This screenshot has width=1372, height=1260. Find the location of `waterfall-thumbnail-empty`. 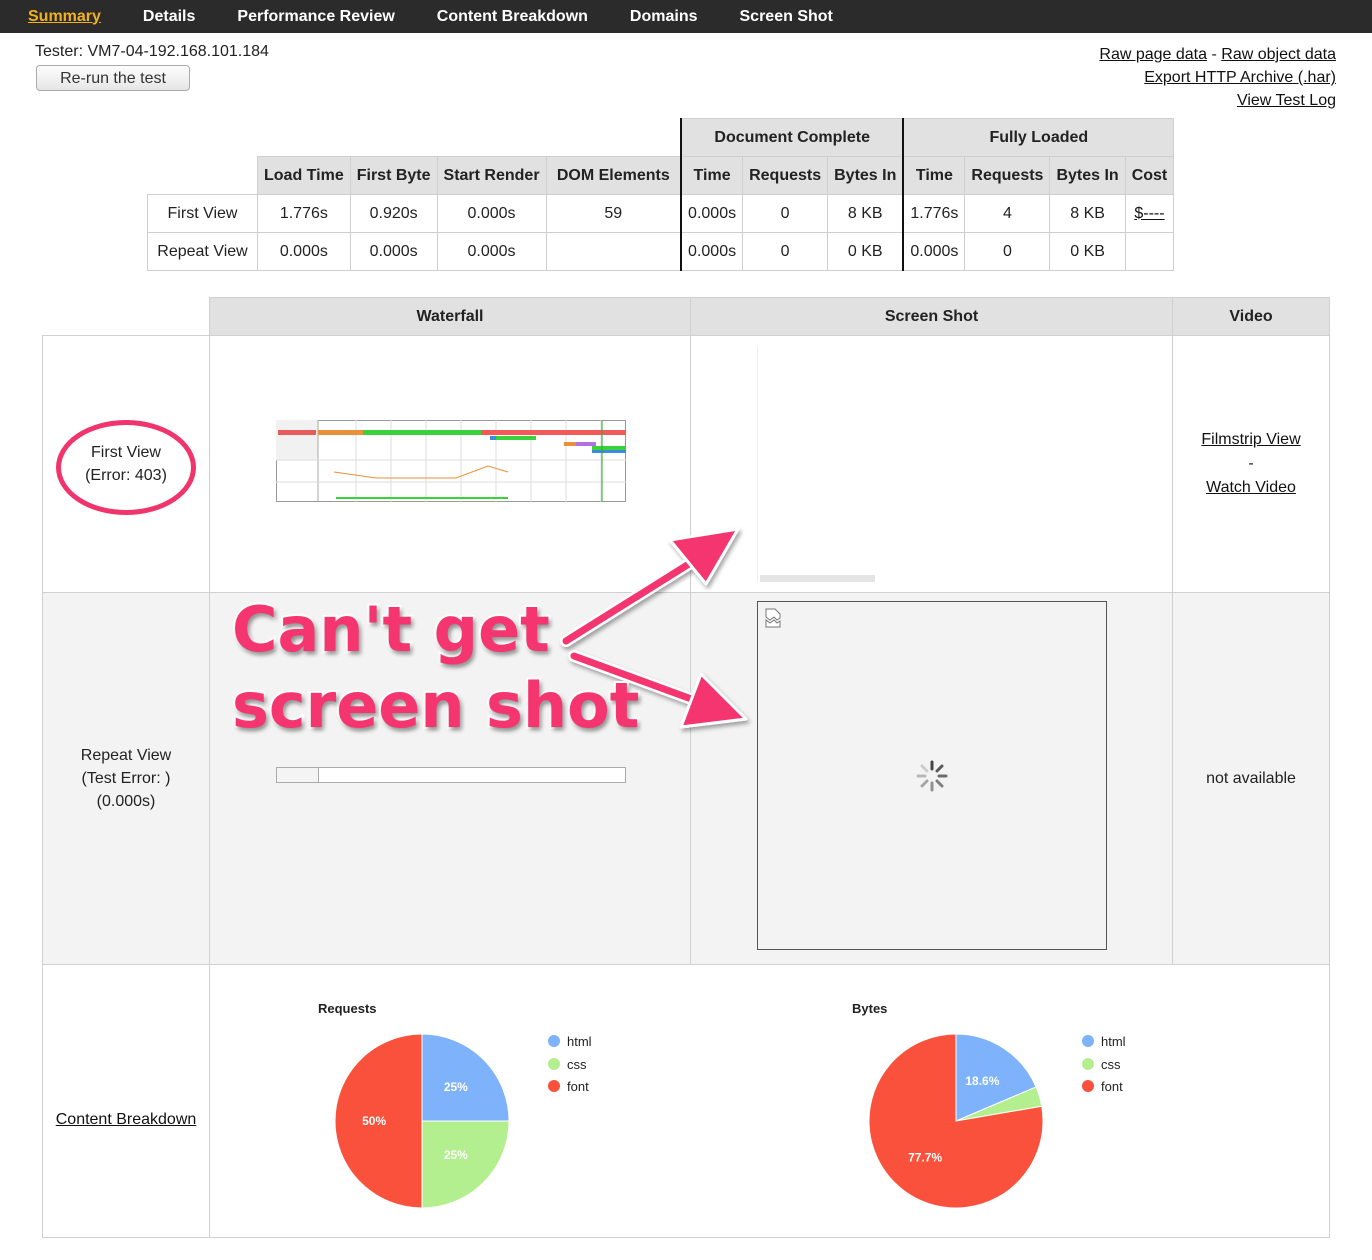

waterfall-thumbnail-empty is located at coordinates (451, 775).